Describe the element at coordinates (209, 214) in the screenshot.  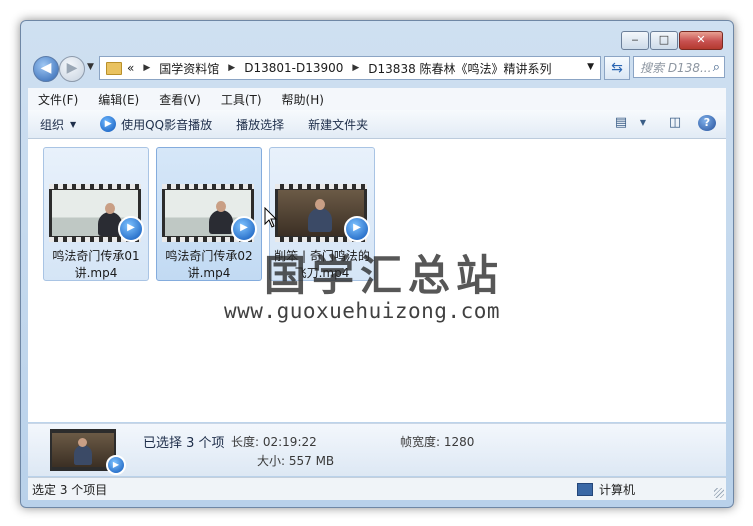
I see `file-item: ▶ 鸣法奇门传承02讲.mp4` at that location.